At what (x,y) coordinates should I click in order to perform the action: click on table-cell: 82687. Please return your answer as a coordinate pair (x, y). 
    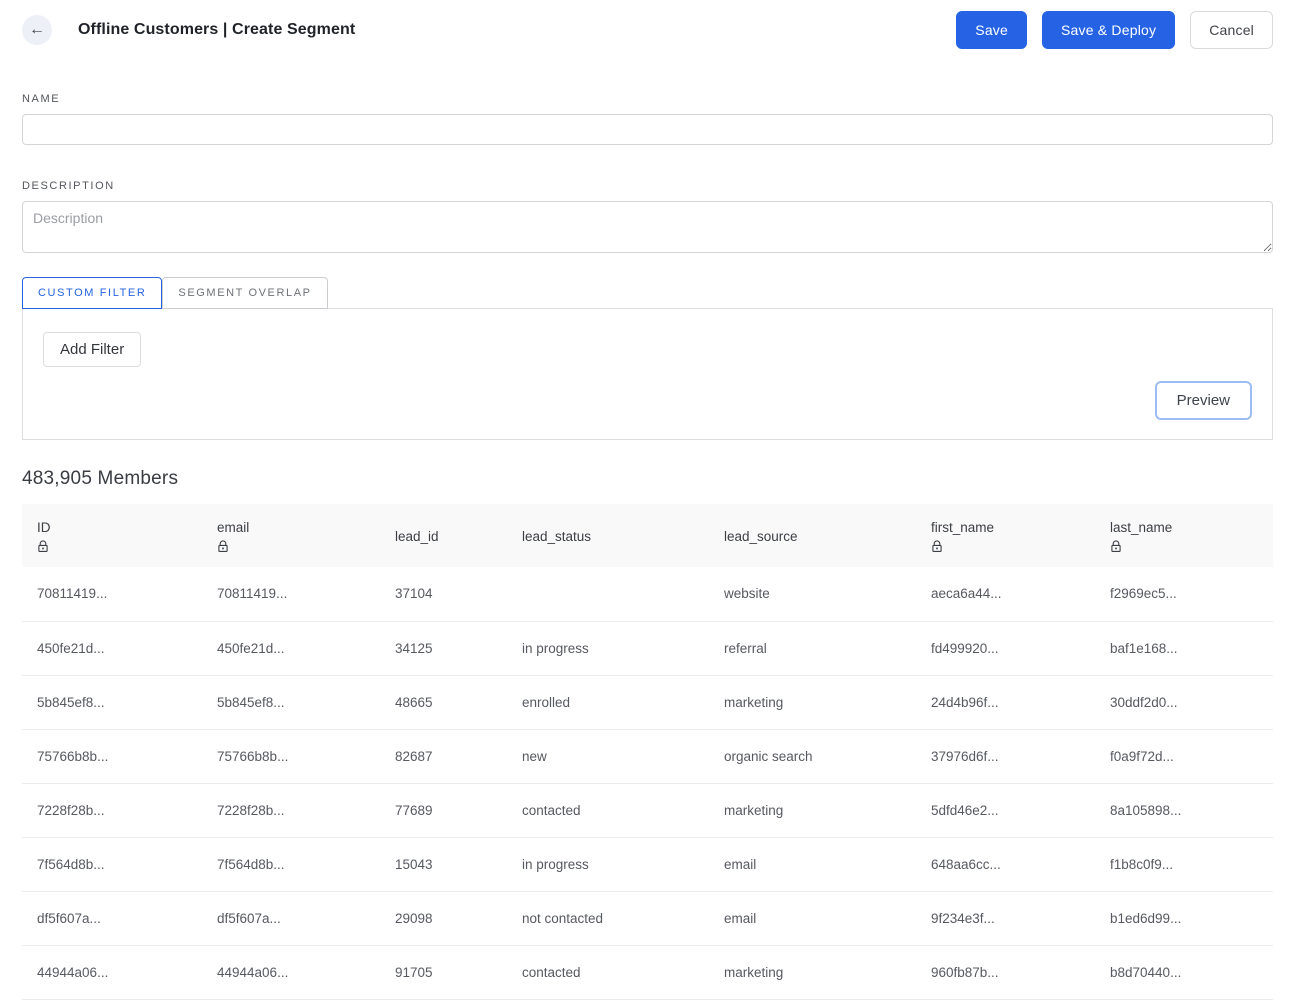
    Looking at the image, I should click on (443, 756).